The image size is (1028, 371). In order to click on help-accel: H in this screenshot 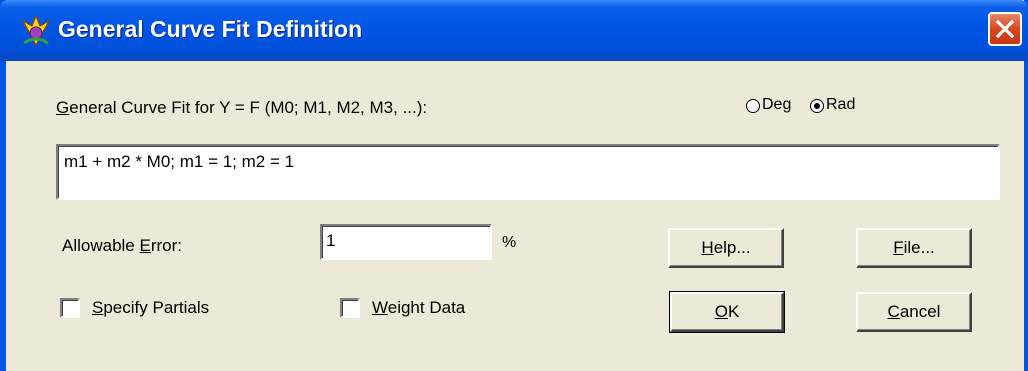, I will do `click(707, 247)`.